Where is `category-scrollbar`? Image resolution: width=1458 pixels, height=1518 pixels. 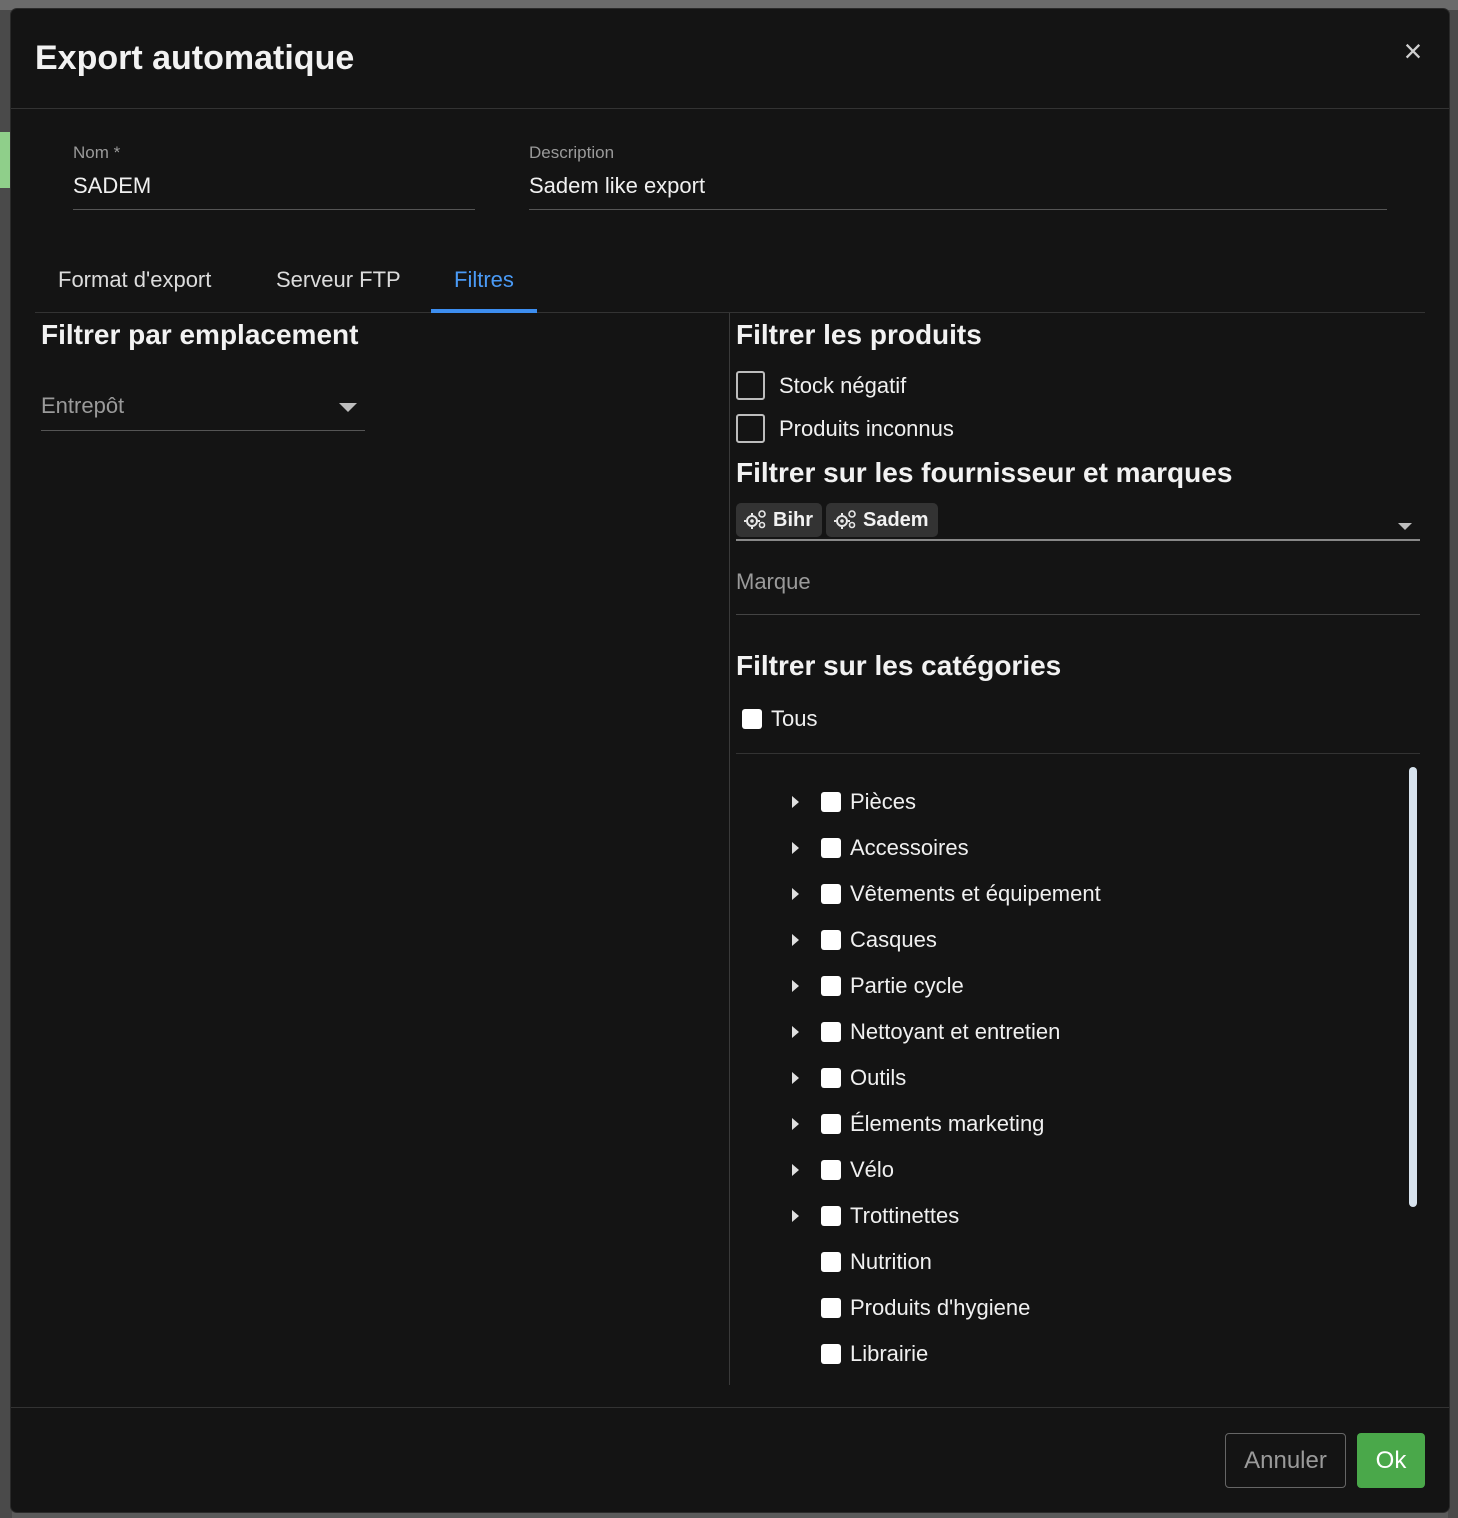 category-scrollbar is located at coordinates (1413, 987).